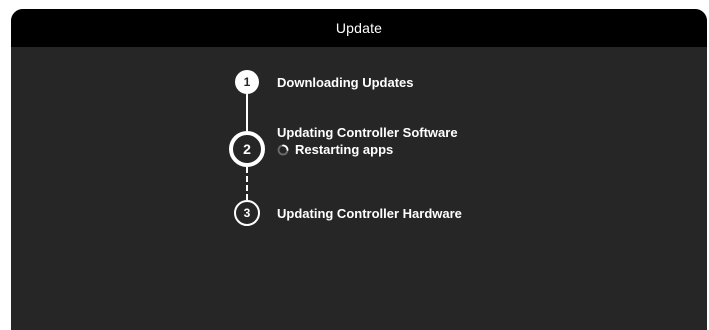 The width and height of the screenshot is (709, 330). I want to click on step-1-number: 1, so click(247, 82).